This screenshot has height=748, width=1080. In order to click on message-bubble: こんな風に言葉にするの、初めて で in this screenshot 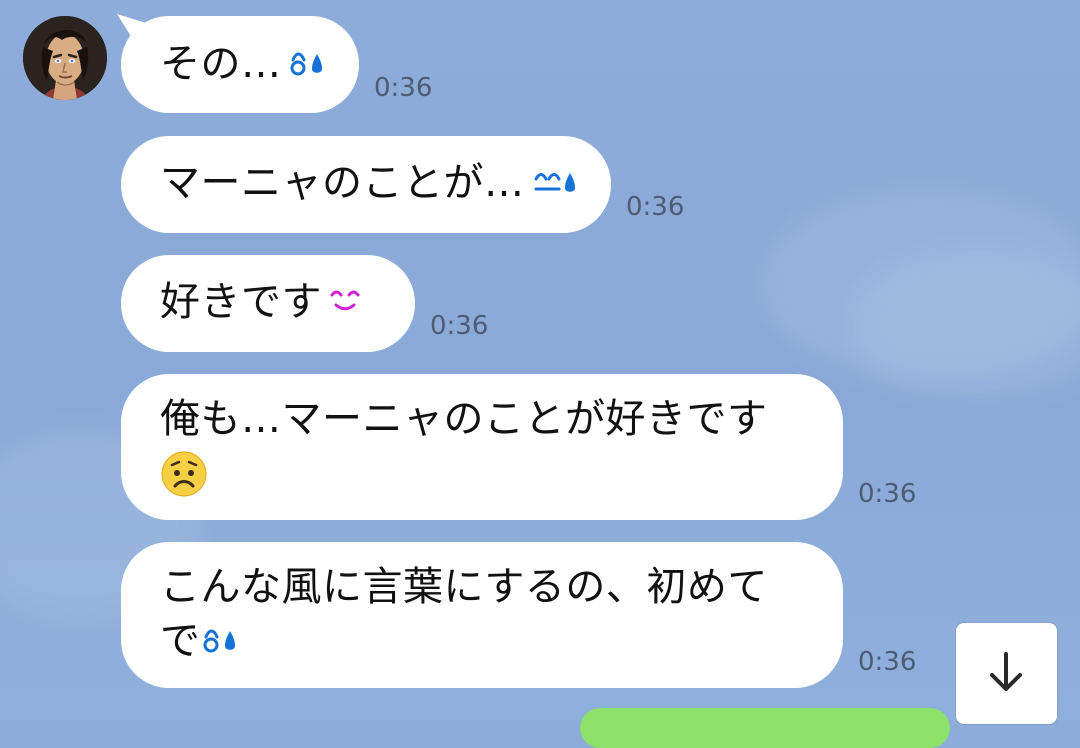, I will do `click(482, 615)`.